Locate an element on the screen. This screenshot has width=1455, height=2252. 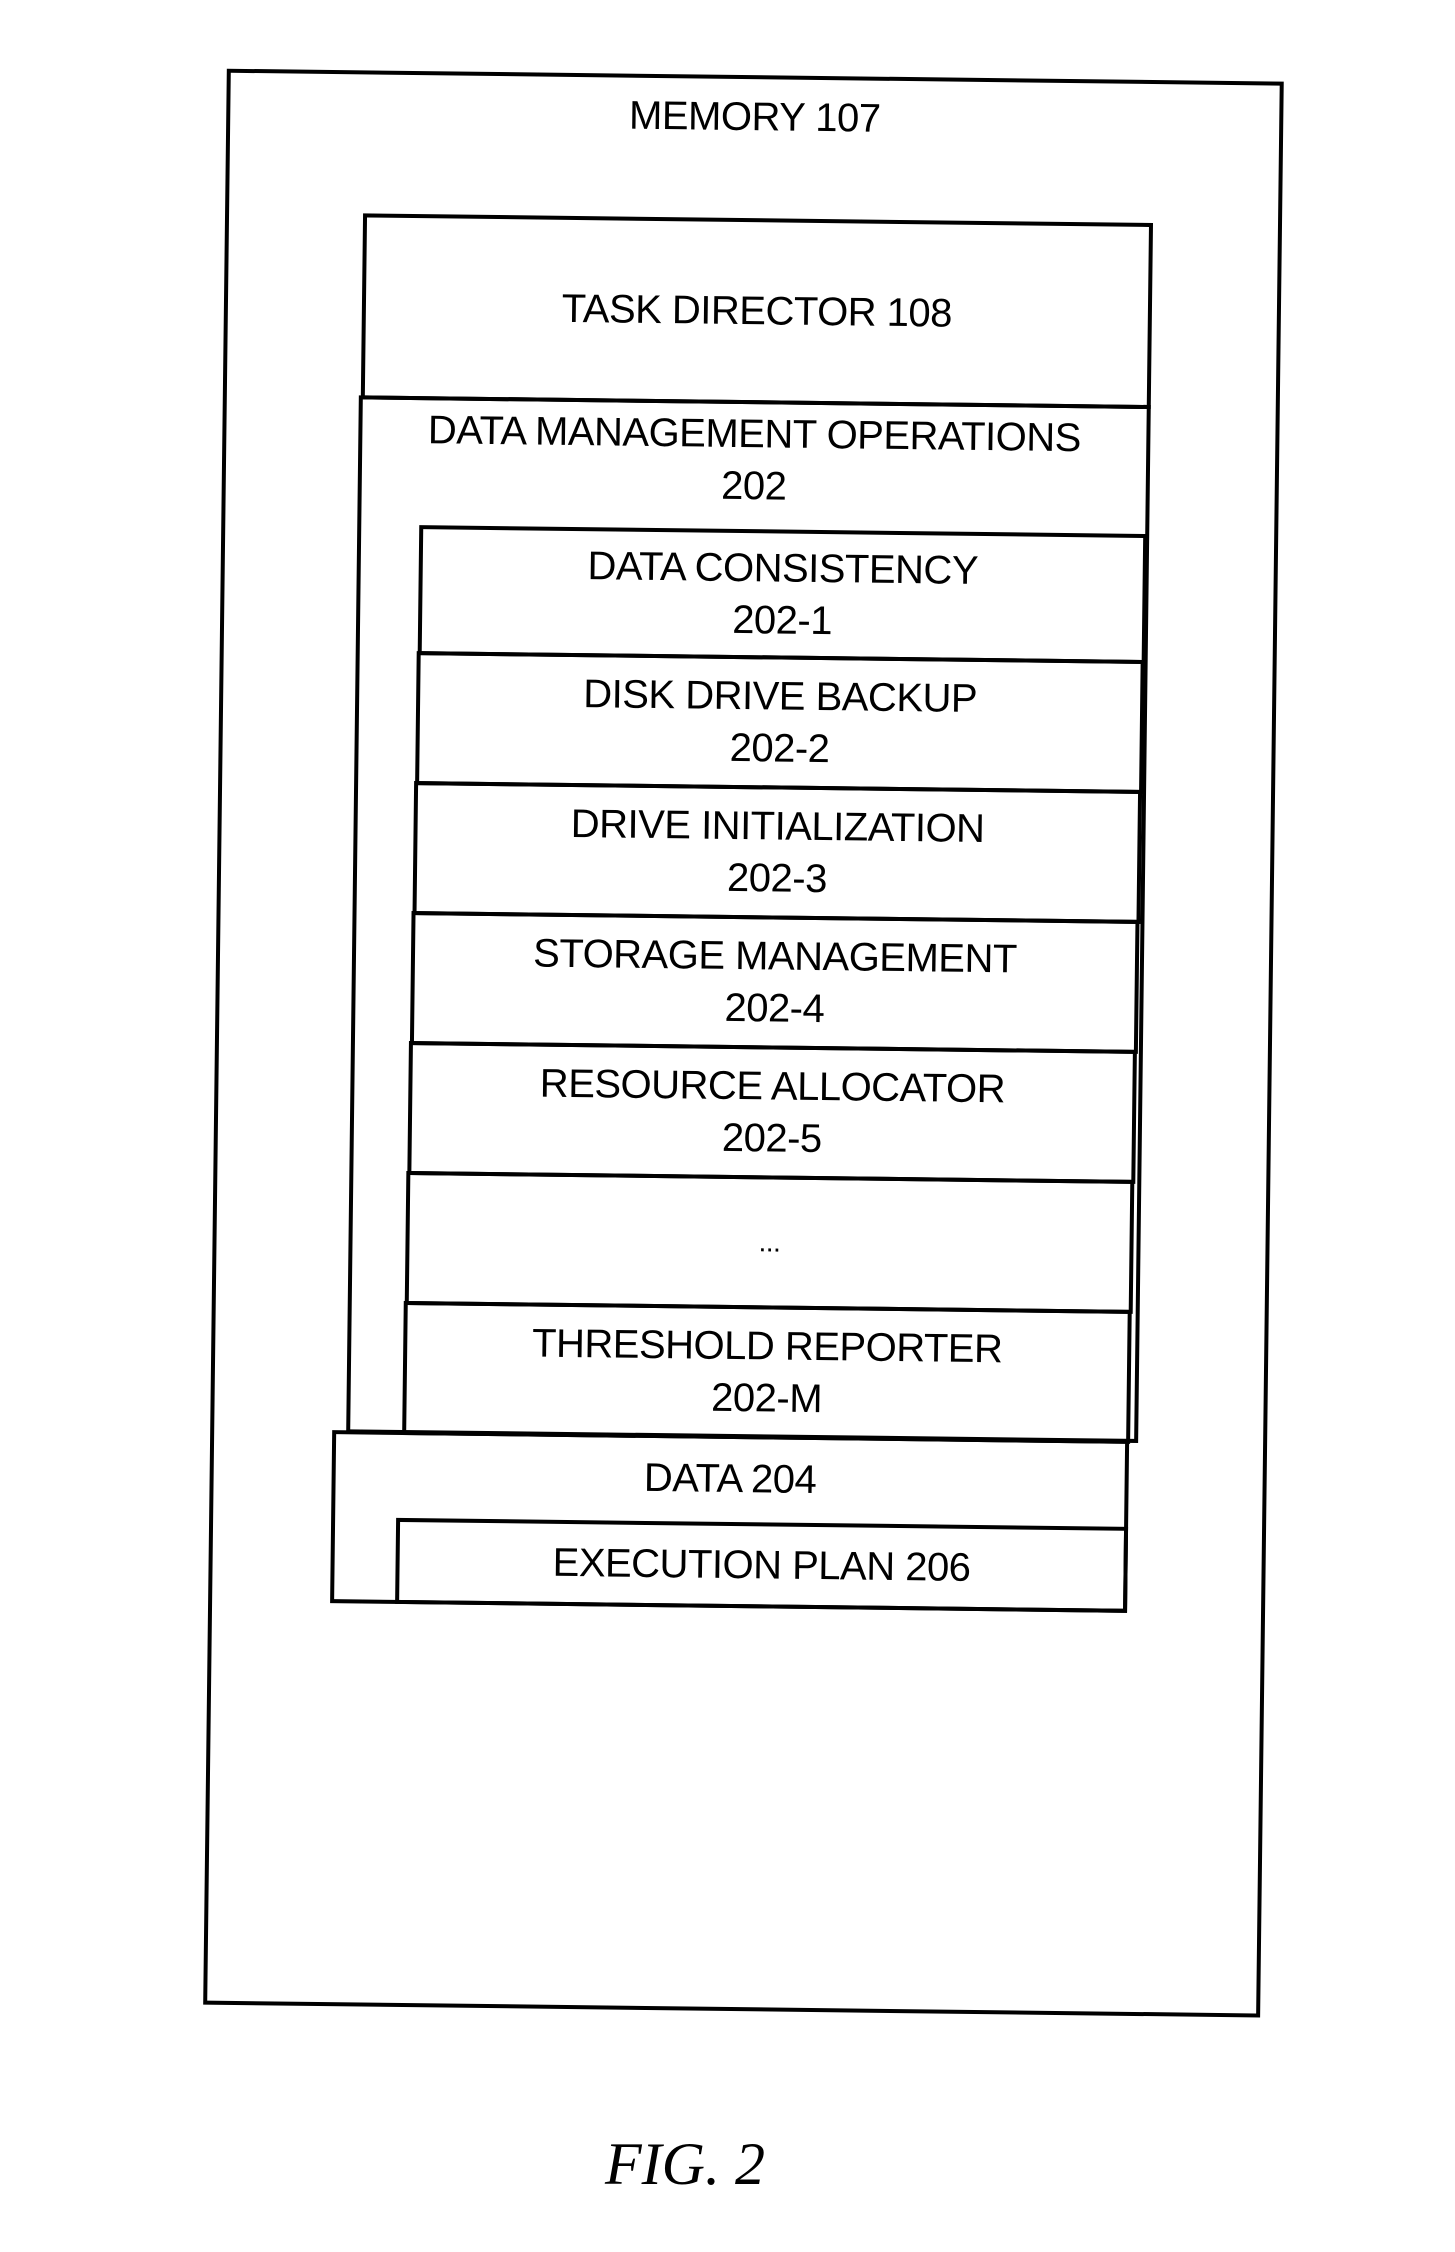
operation-row: THRESHOLD REPORTER 202-M is located at coordinates (767, 1372).